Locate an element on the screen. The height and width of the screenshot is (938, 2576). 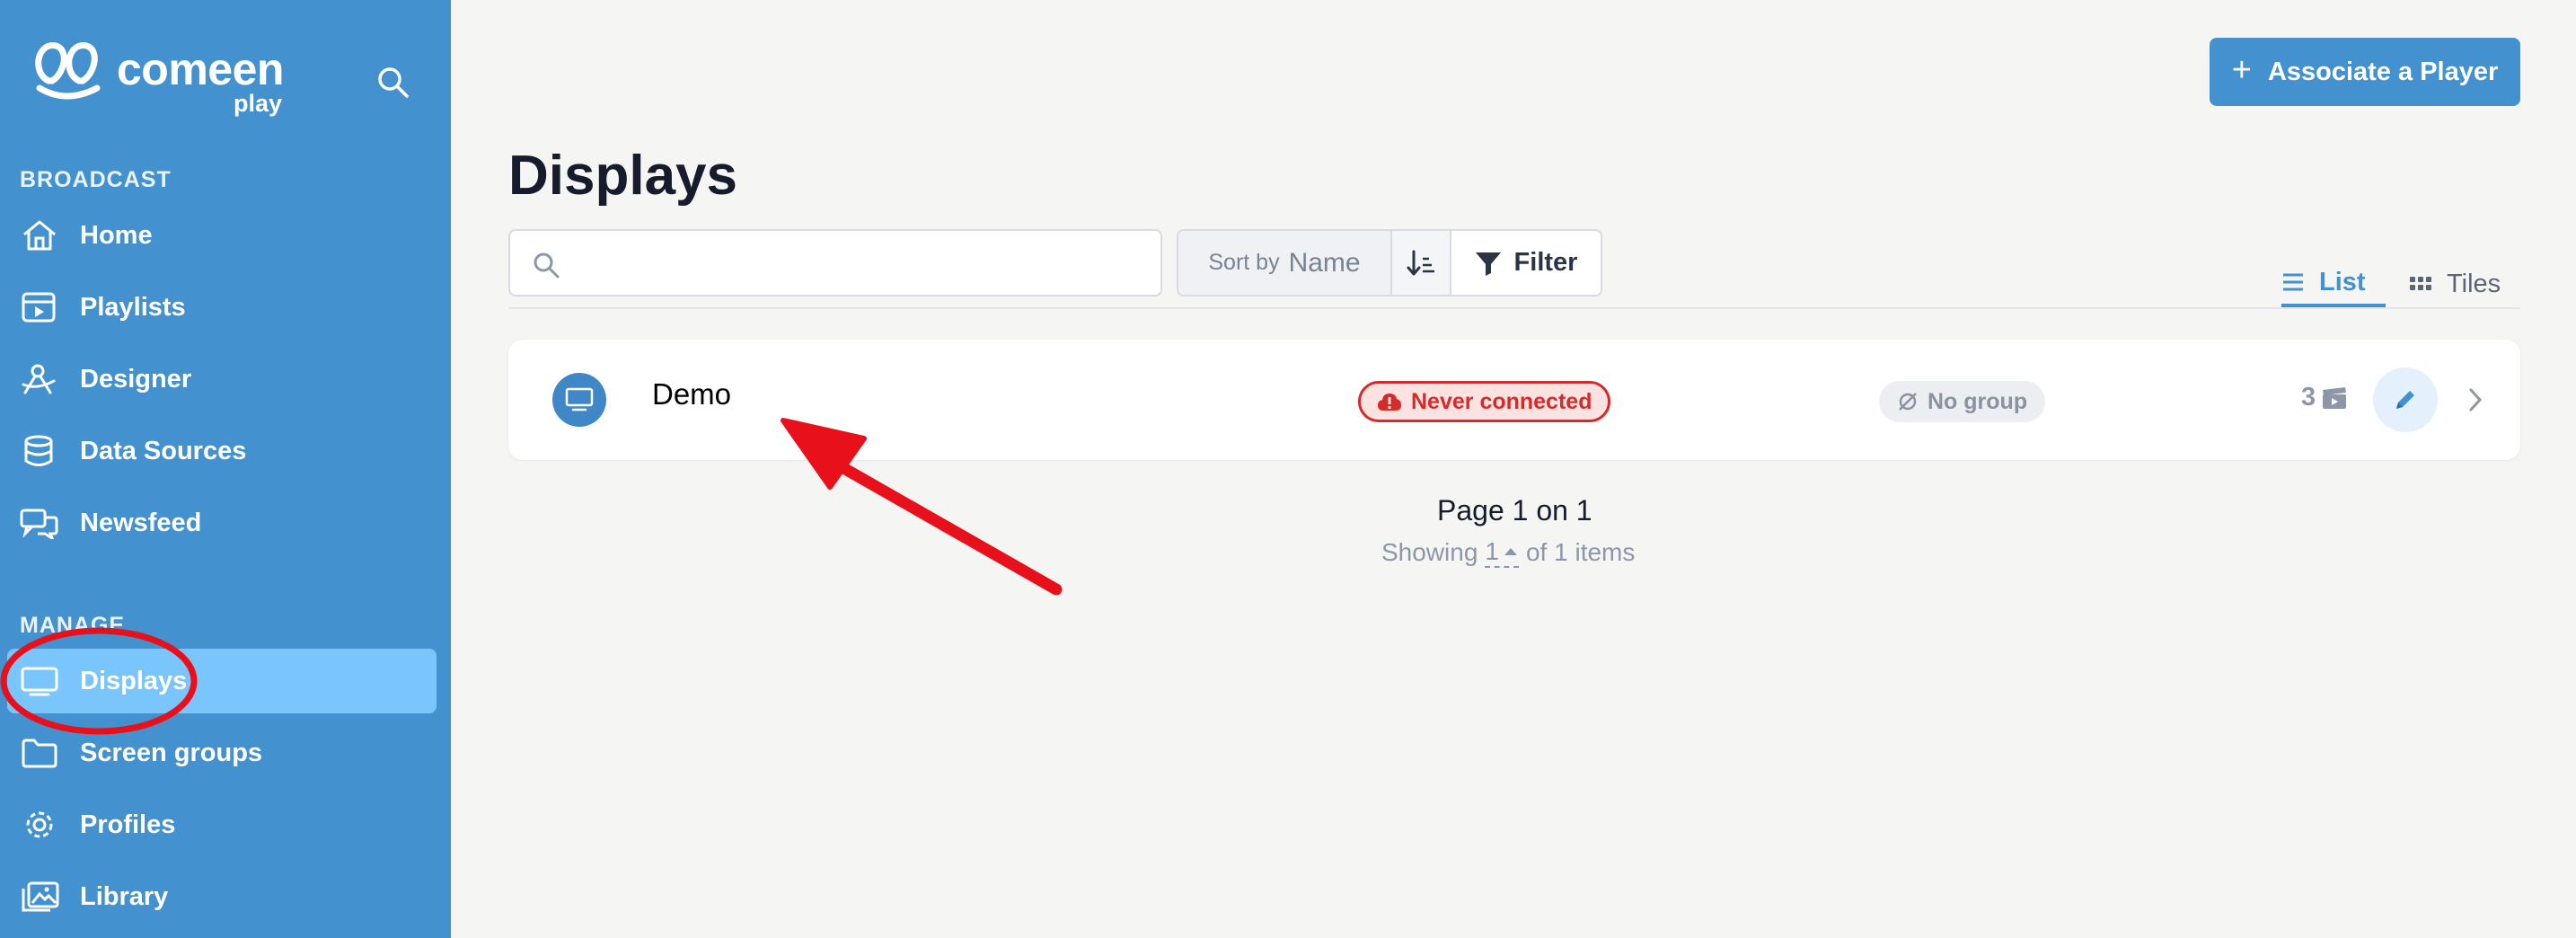
grid-icon is located at coordinates (2420, 284).